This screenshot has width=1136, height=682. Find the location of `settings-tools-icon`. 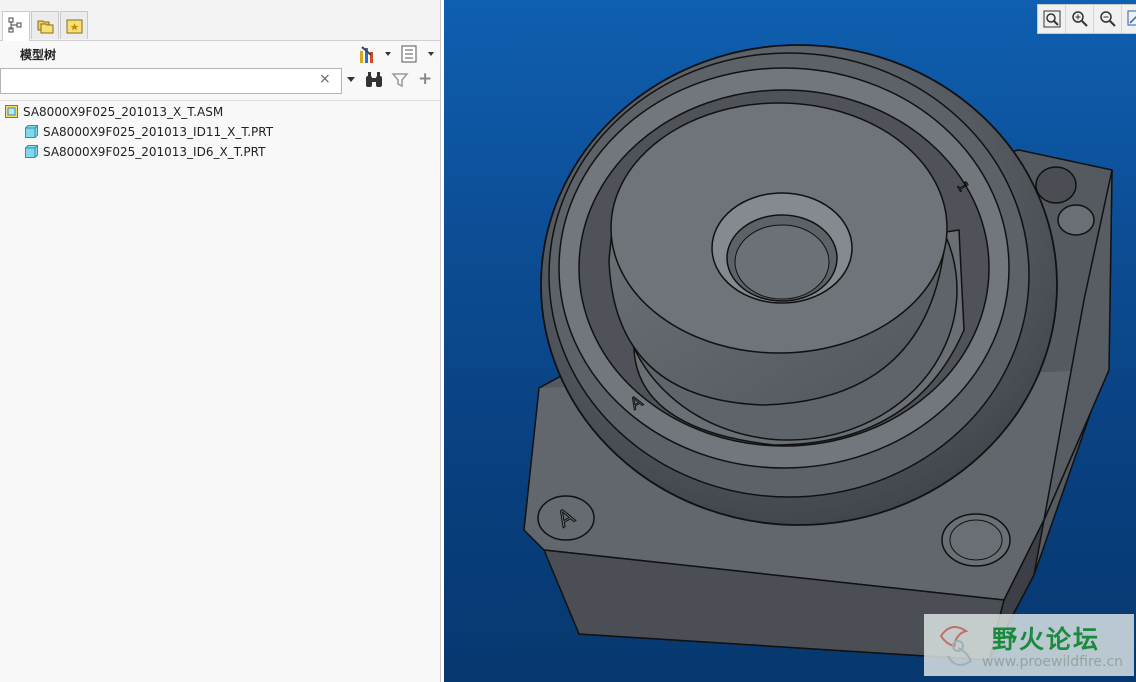

settings-tools-icon is located at coordinates (375, 54).